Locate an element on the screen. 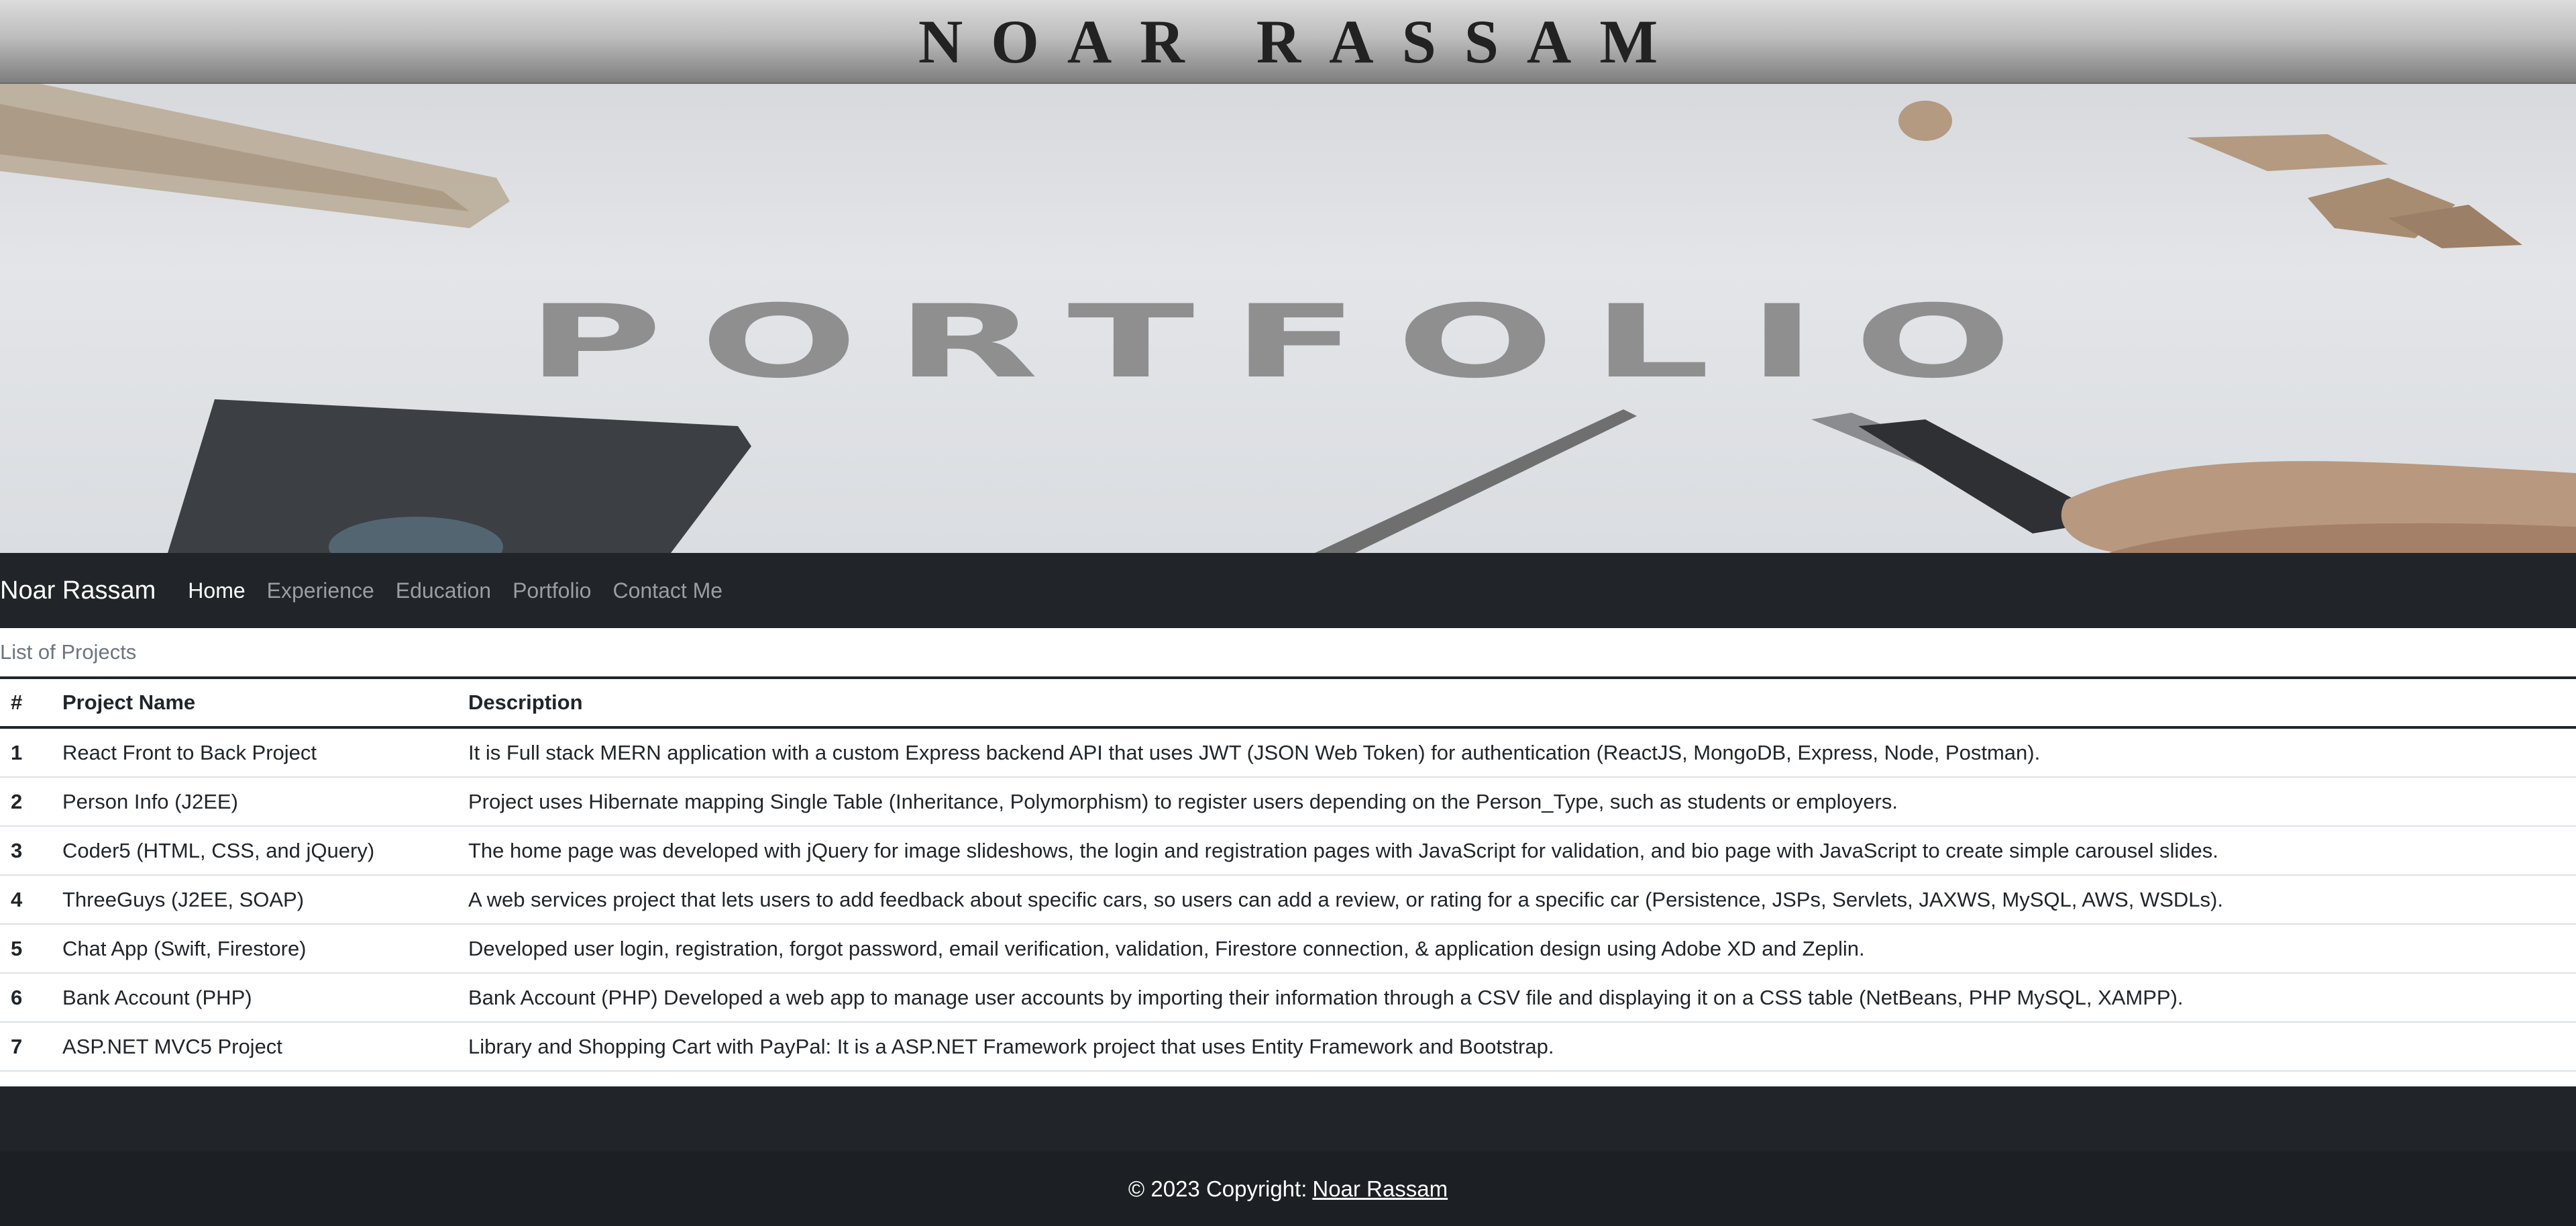 This screenshot has height=1226, width=2576. nav-link-contact-me: Contact Me is located at coordinates (667, 590).